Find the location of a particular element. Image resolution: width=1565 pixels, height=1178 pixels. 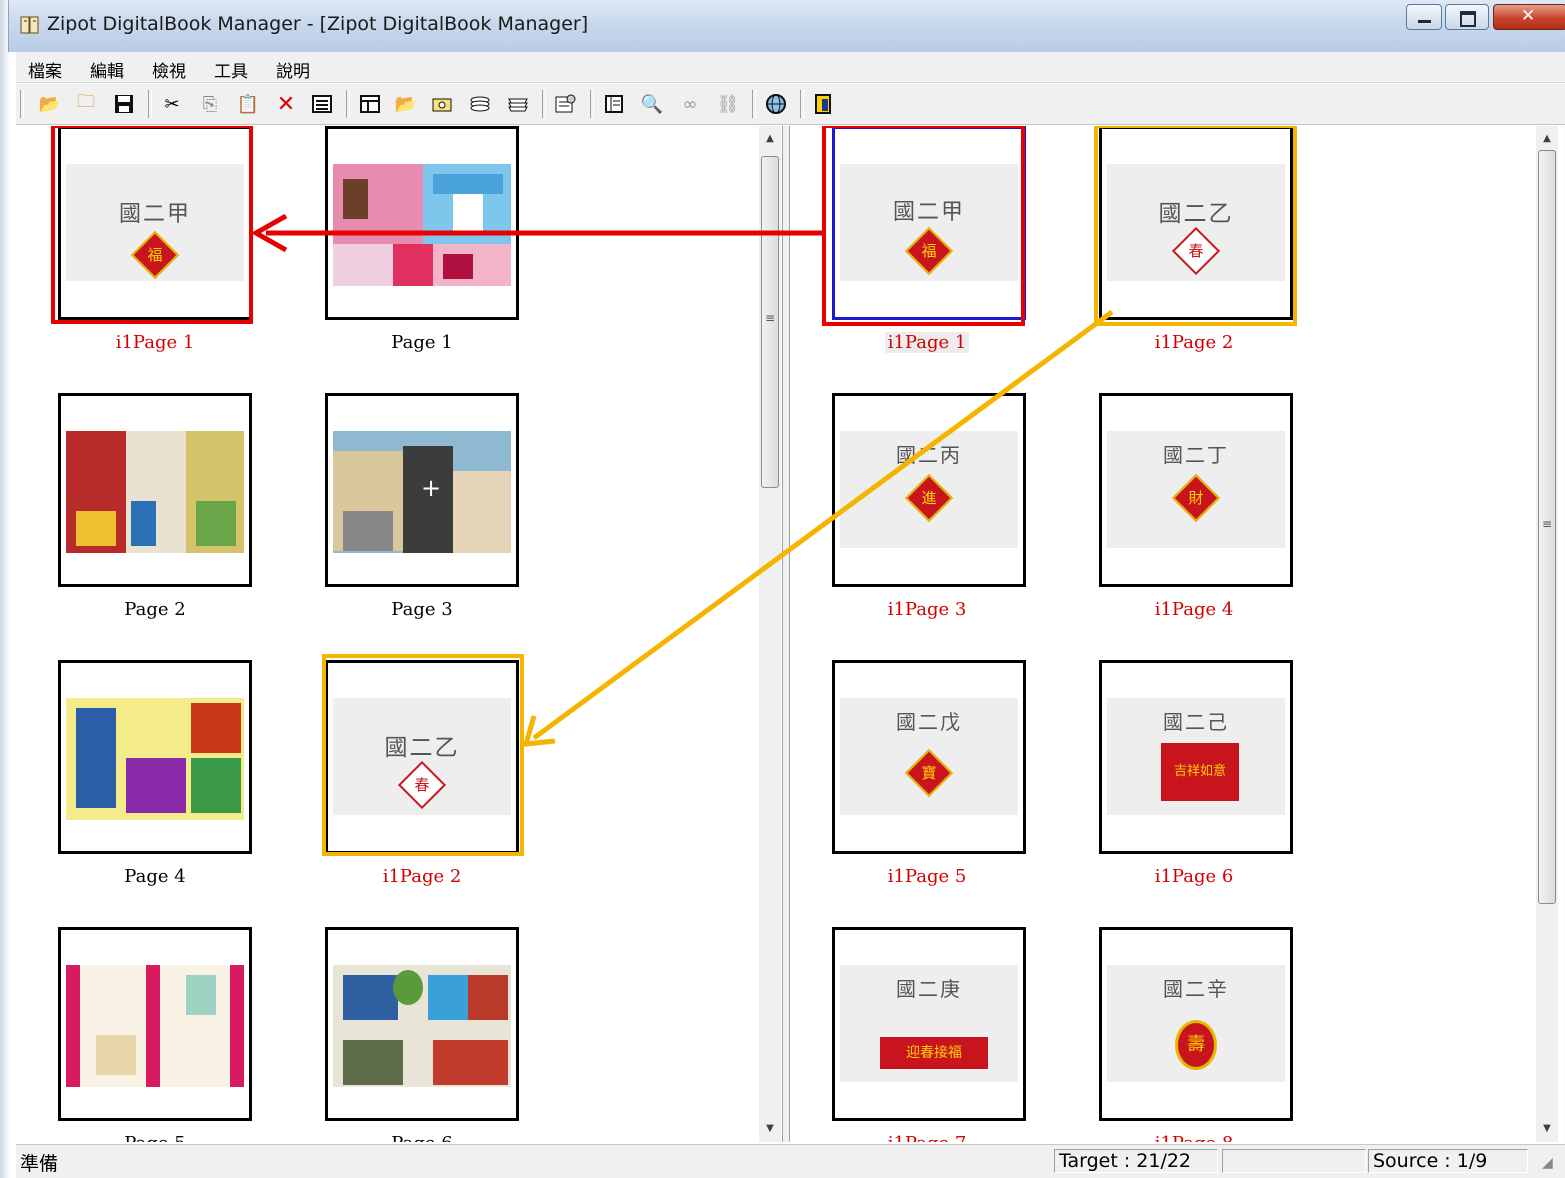

page-thumbnail-page5 is located at coordinates (155, 1024).